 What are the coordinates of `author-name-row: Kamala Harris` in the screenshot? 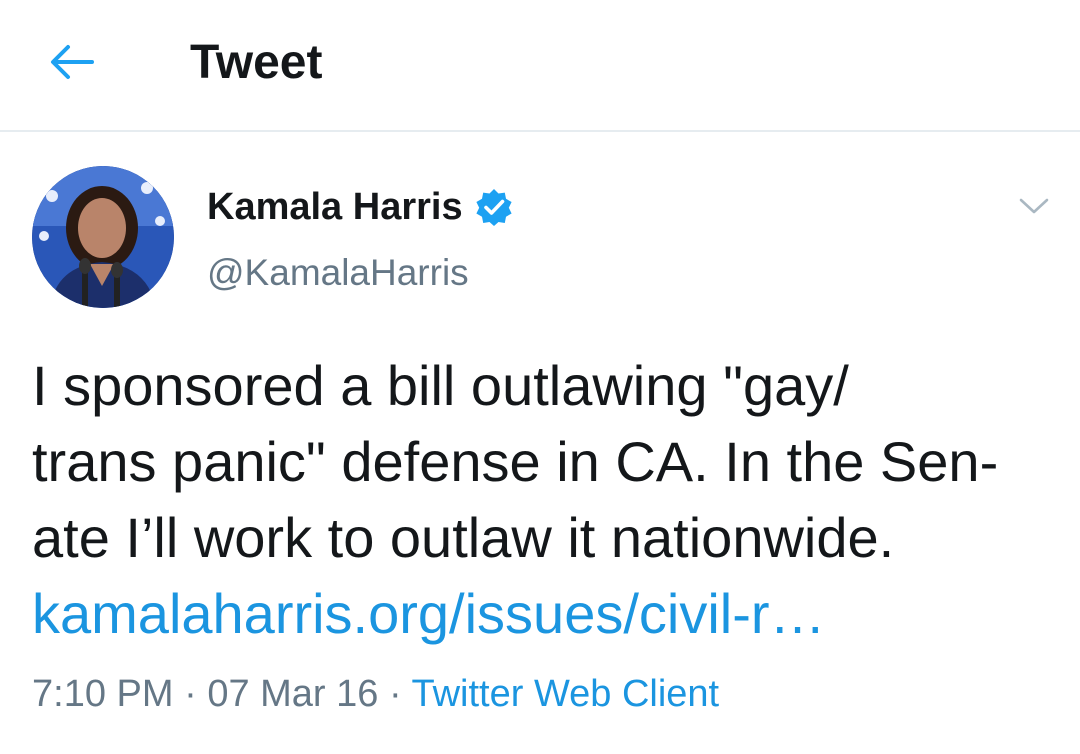 It's located at (360, 207).